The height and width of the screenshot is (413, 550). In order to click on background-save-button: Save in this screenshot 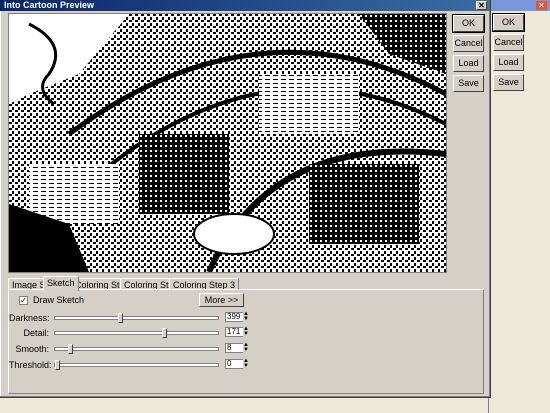, I will do `click(508, 82)`.